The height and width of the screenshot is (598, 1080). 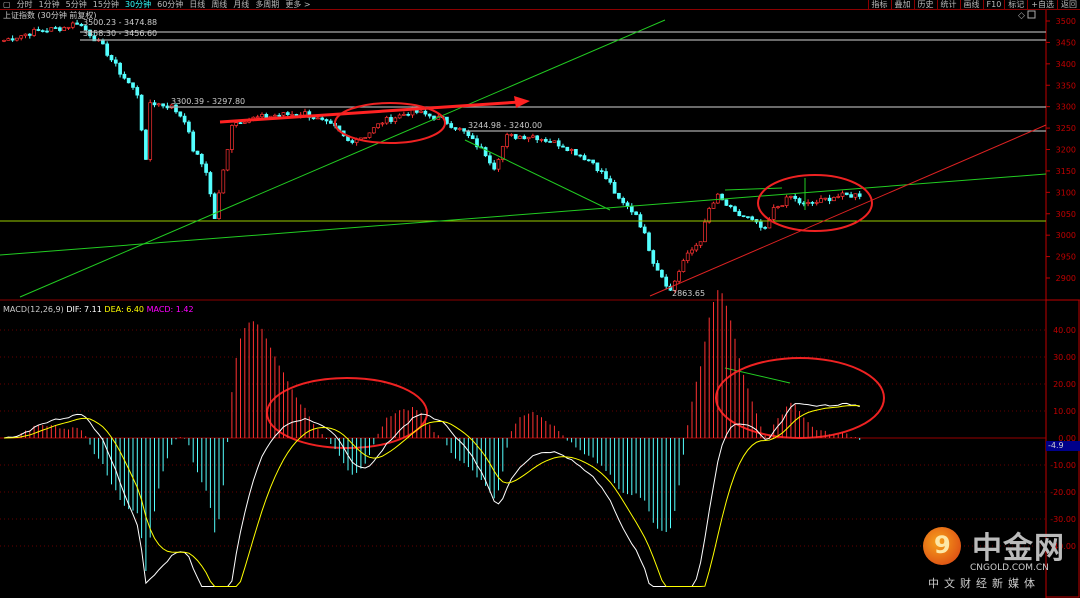 What do you see at coordinates (1066, 171) in the screenshot?
I see `price-tick-label: 3150` at bounding box center [1066, 171].